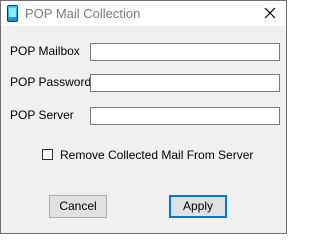  I want to click on close-icon, so click(270, 13).